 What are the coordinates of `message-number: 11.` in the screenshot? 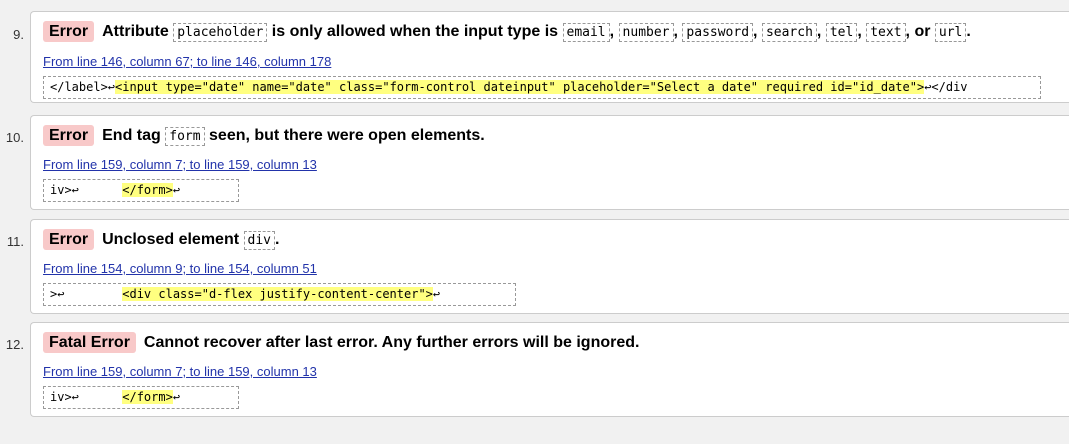 It's located at (15, 241).